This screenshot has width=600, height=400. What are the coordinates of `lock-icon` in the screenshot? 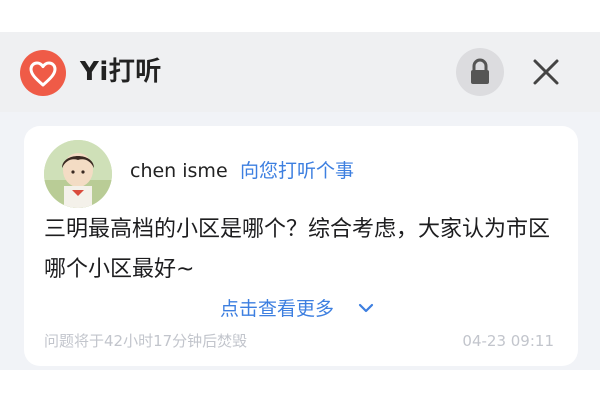 It's located at (480, 71).